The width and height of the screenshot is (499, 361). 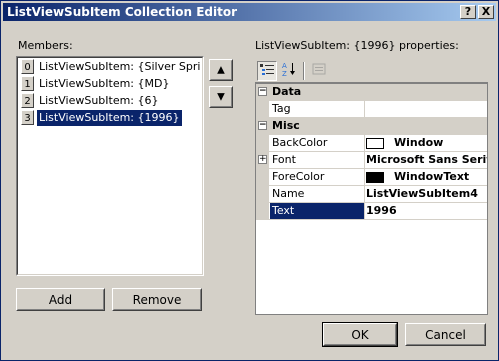 I want to click on list-item: 3 ListViewSubItem: {1996}, so click(x=111, y=118).